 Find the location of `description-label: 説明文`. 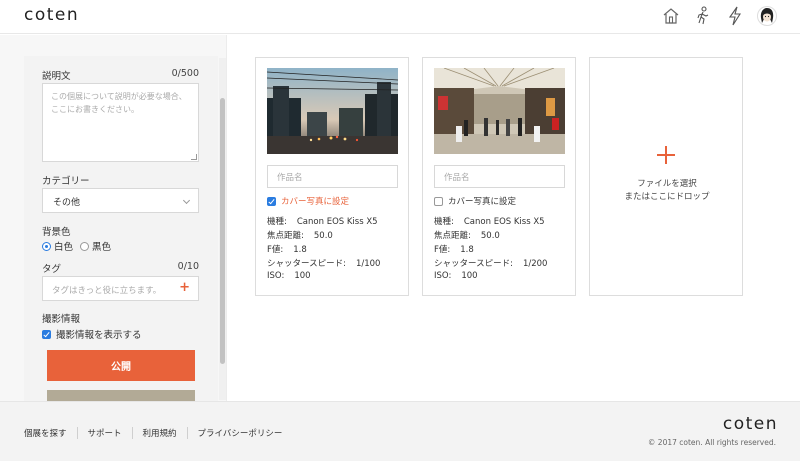

description-label: 説明文 is located at coordinates (56, 76).